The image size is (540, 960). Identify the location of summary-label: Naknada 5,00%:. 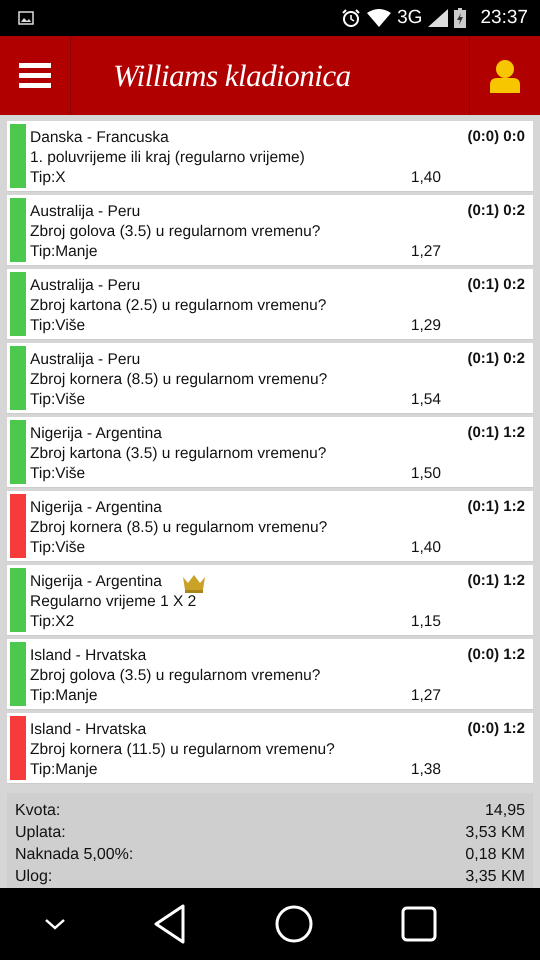
(74, 855).